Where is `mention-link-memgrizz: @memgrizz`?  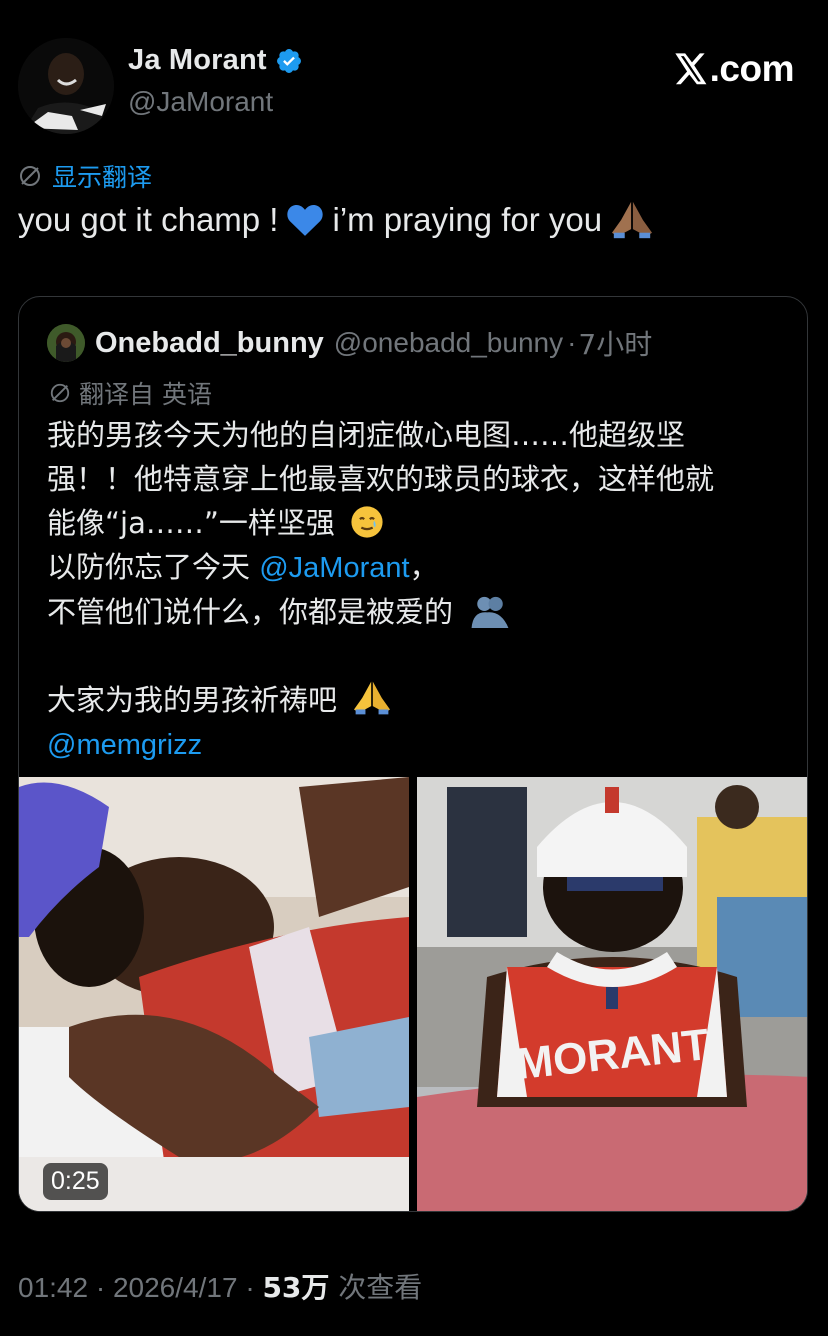 mention-link-memgrizz: @memgrizz is located at coordinates (124, 745).